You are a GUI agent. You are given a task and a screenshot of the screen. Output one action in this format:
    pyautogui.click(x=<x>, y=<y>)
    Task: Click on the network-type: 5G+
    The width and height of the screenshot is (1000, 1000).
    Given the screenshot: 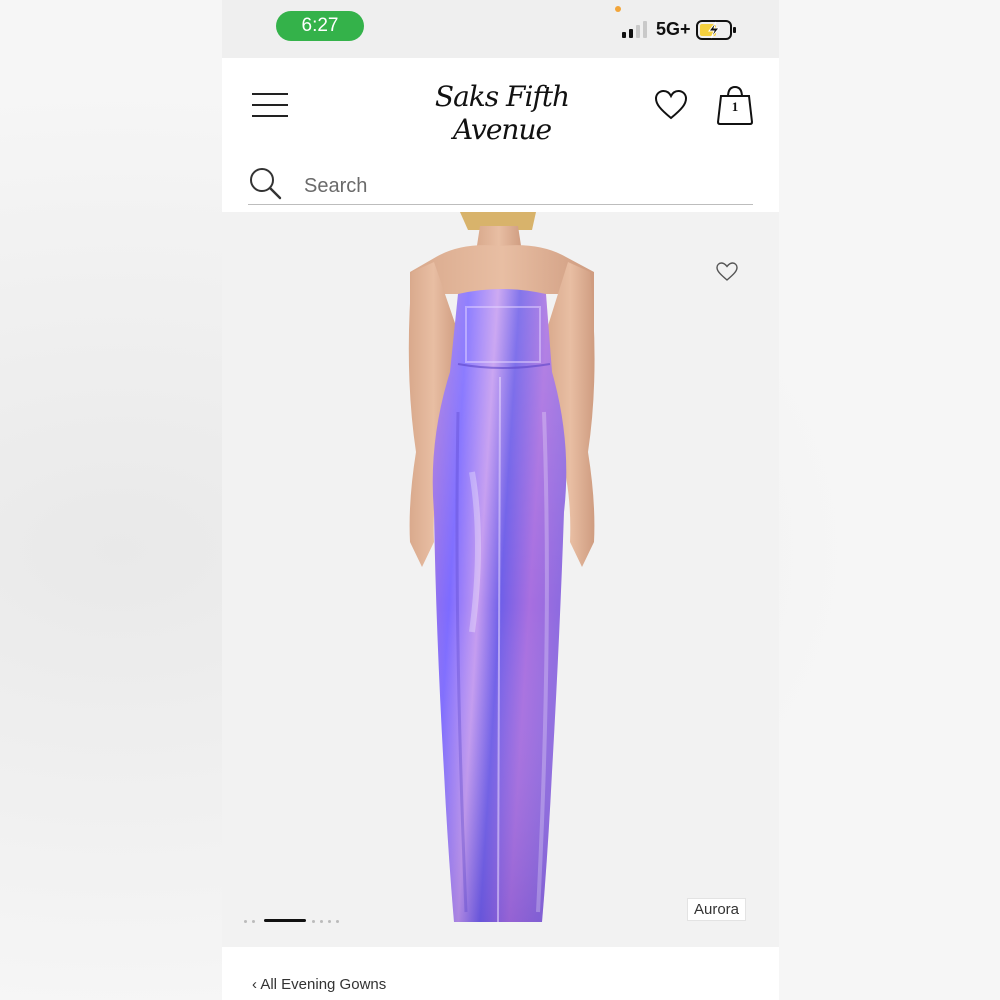 What is the action you would take?
    pyautogui.click(x=673, y=29)
    